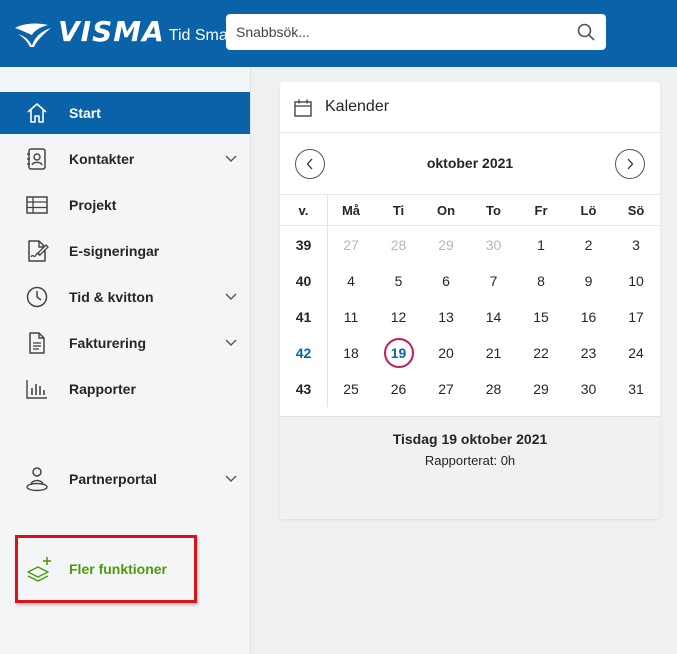  What do you see at coordinates (470, 460) in the screenshot?
I see `reported-hours: Rapporterat: 0h` at bounding box center [470, 460].